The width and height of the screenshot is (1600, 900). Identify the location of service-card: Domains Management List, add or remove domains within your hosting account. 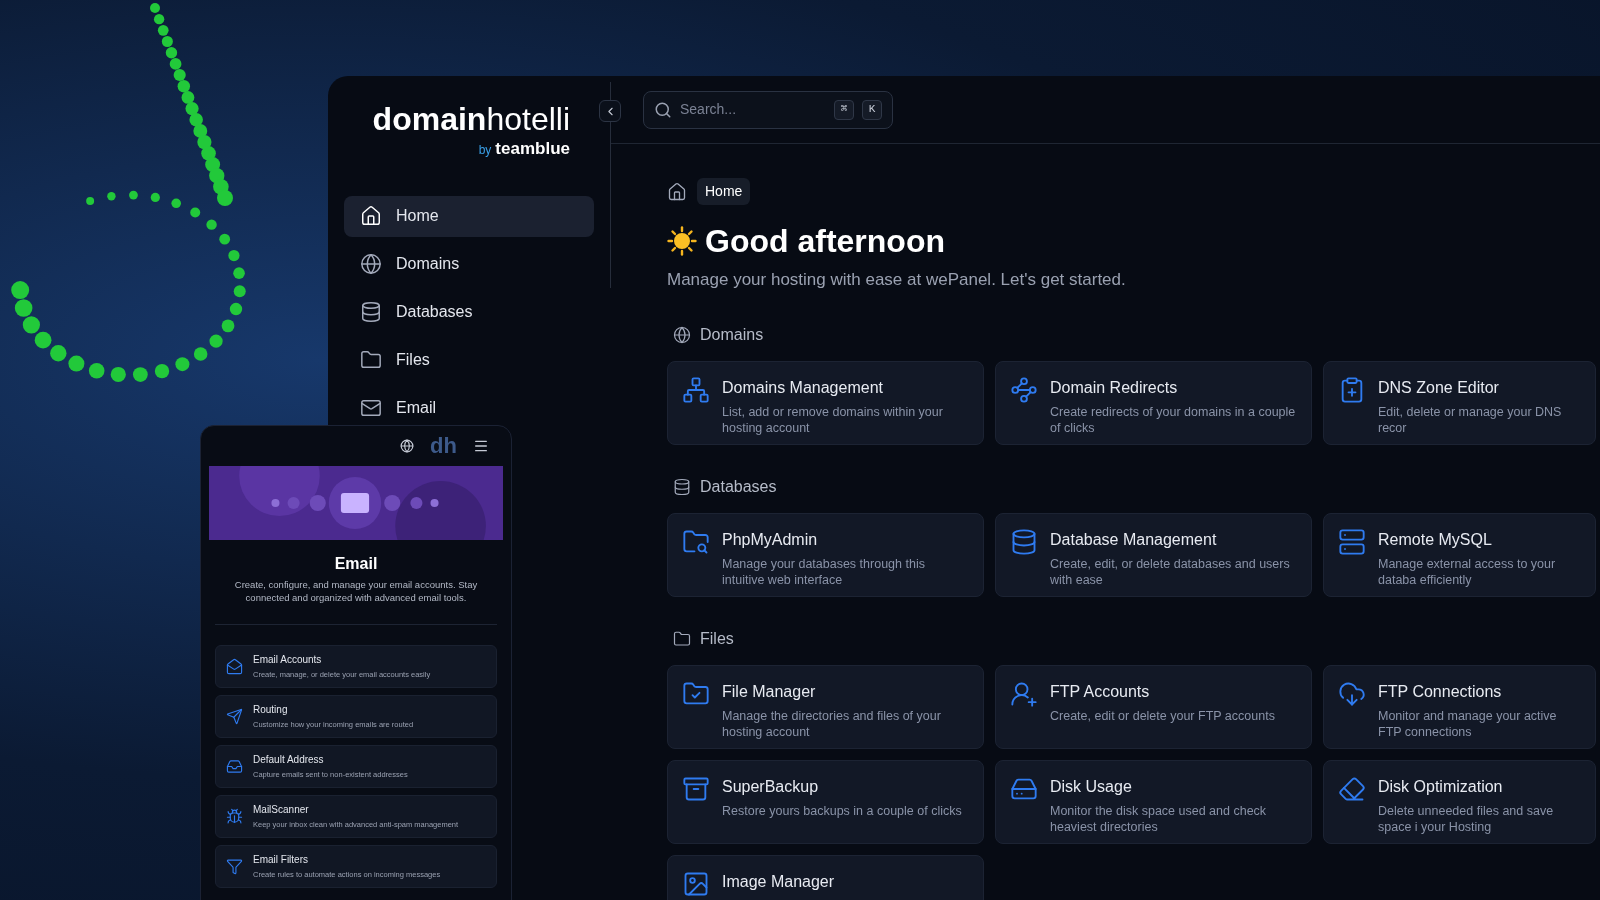
(825, 402).